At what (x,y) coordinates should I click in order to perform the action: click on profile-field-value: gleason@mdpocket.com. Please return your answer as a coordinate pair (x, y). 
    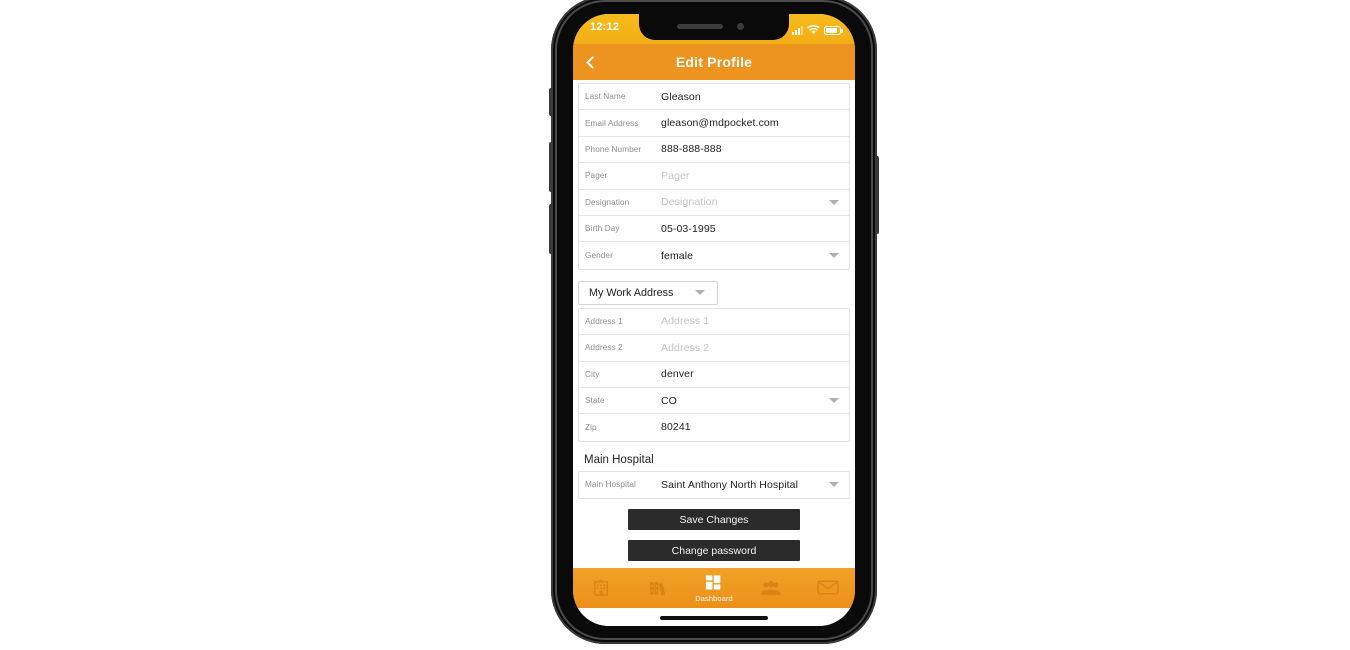
    Looking at the image, I should click on (752, 123).